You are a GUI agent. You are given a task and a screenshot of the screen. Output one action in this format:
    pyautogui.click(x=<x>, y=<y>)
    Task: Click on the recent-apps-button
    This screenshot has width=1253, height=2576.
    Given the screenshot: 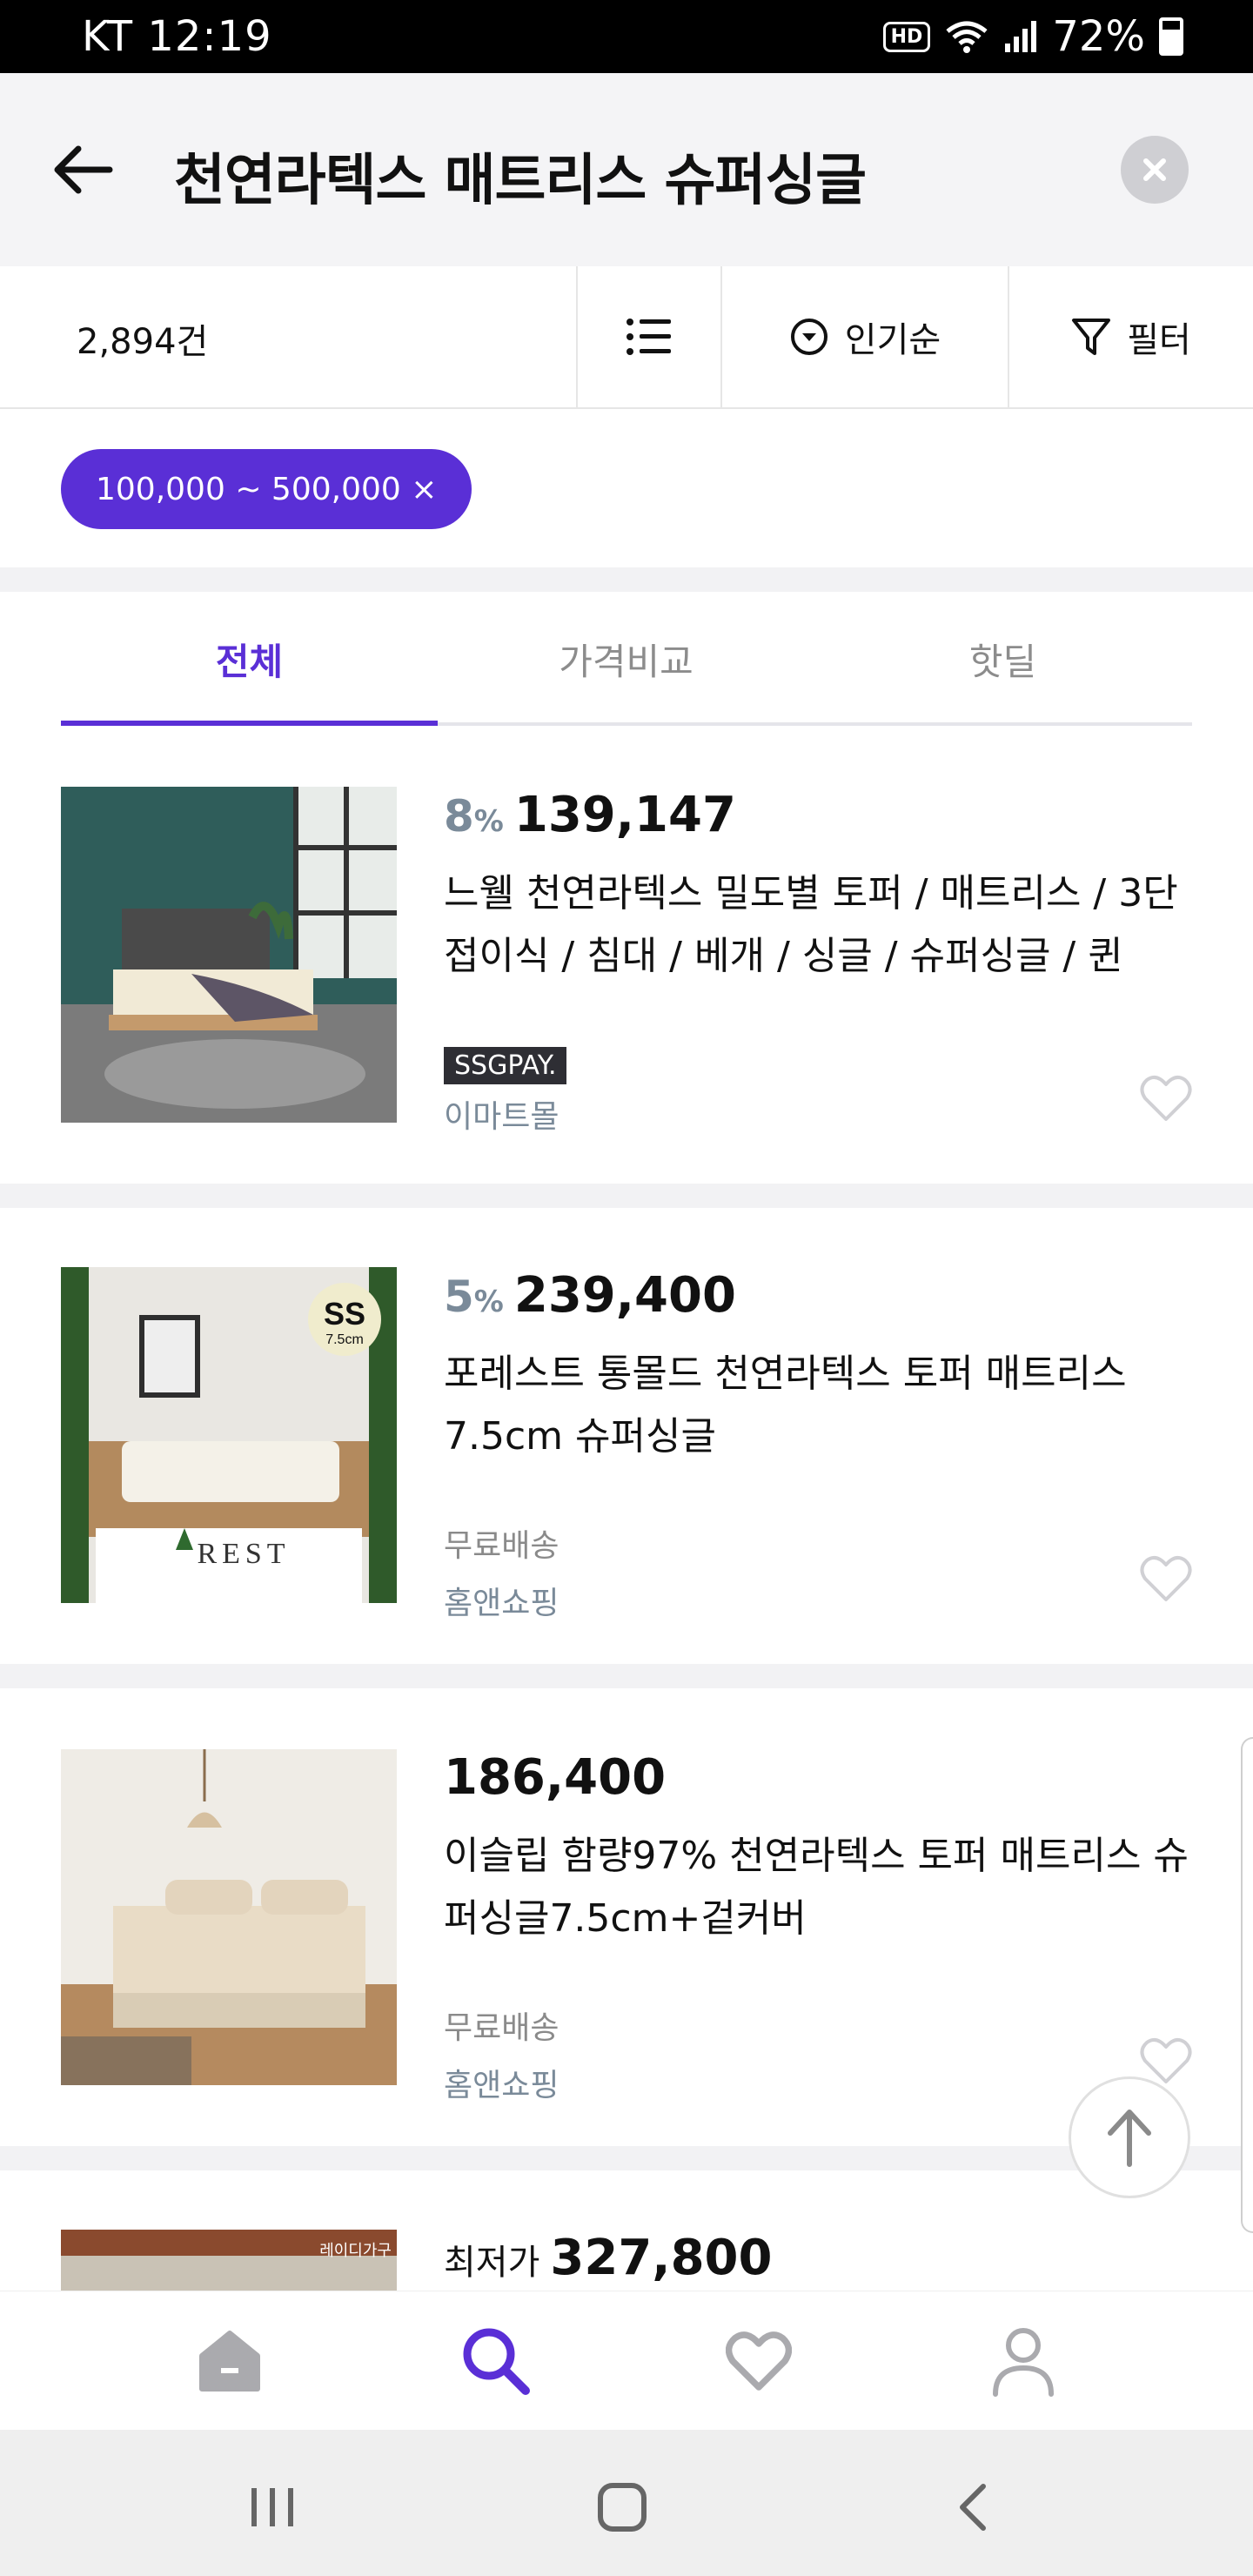 What is the action you would take?
    pyautogui.click(x=272, y=2507)
    